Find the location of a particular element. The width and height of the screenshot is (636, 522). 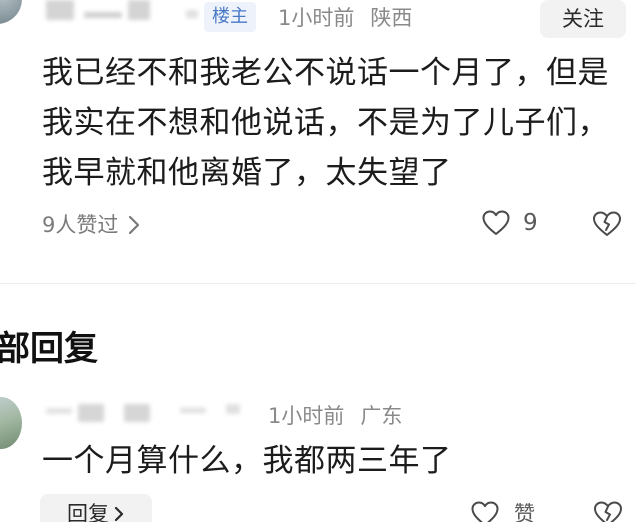

comment-meta: 1小时前 陕西 is located at coordinates (345, 18).